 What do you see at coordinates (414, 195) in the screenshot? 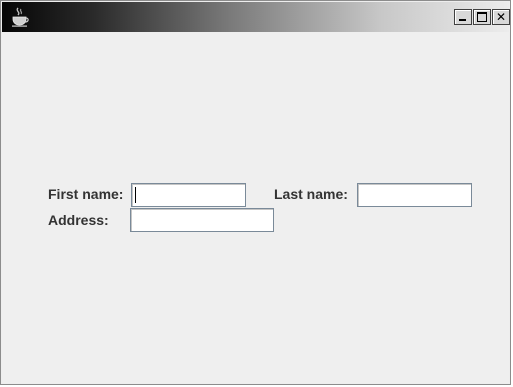
I see `last-name-field` at bounding box center [414, 195].